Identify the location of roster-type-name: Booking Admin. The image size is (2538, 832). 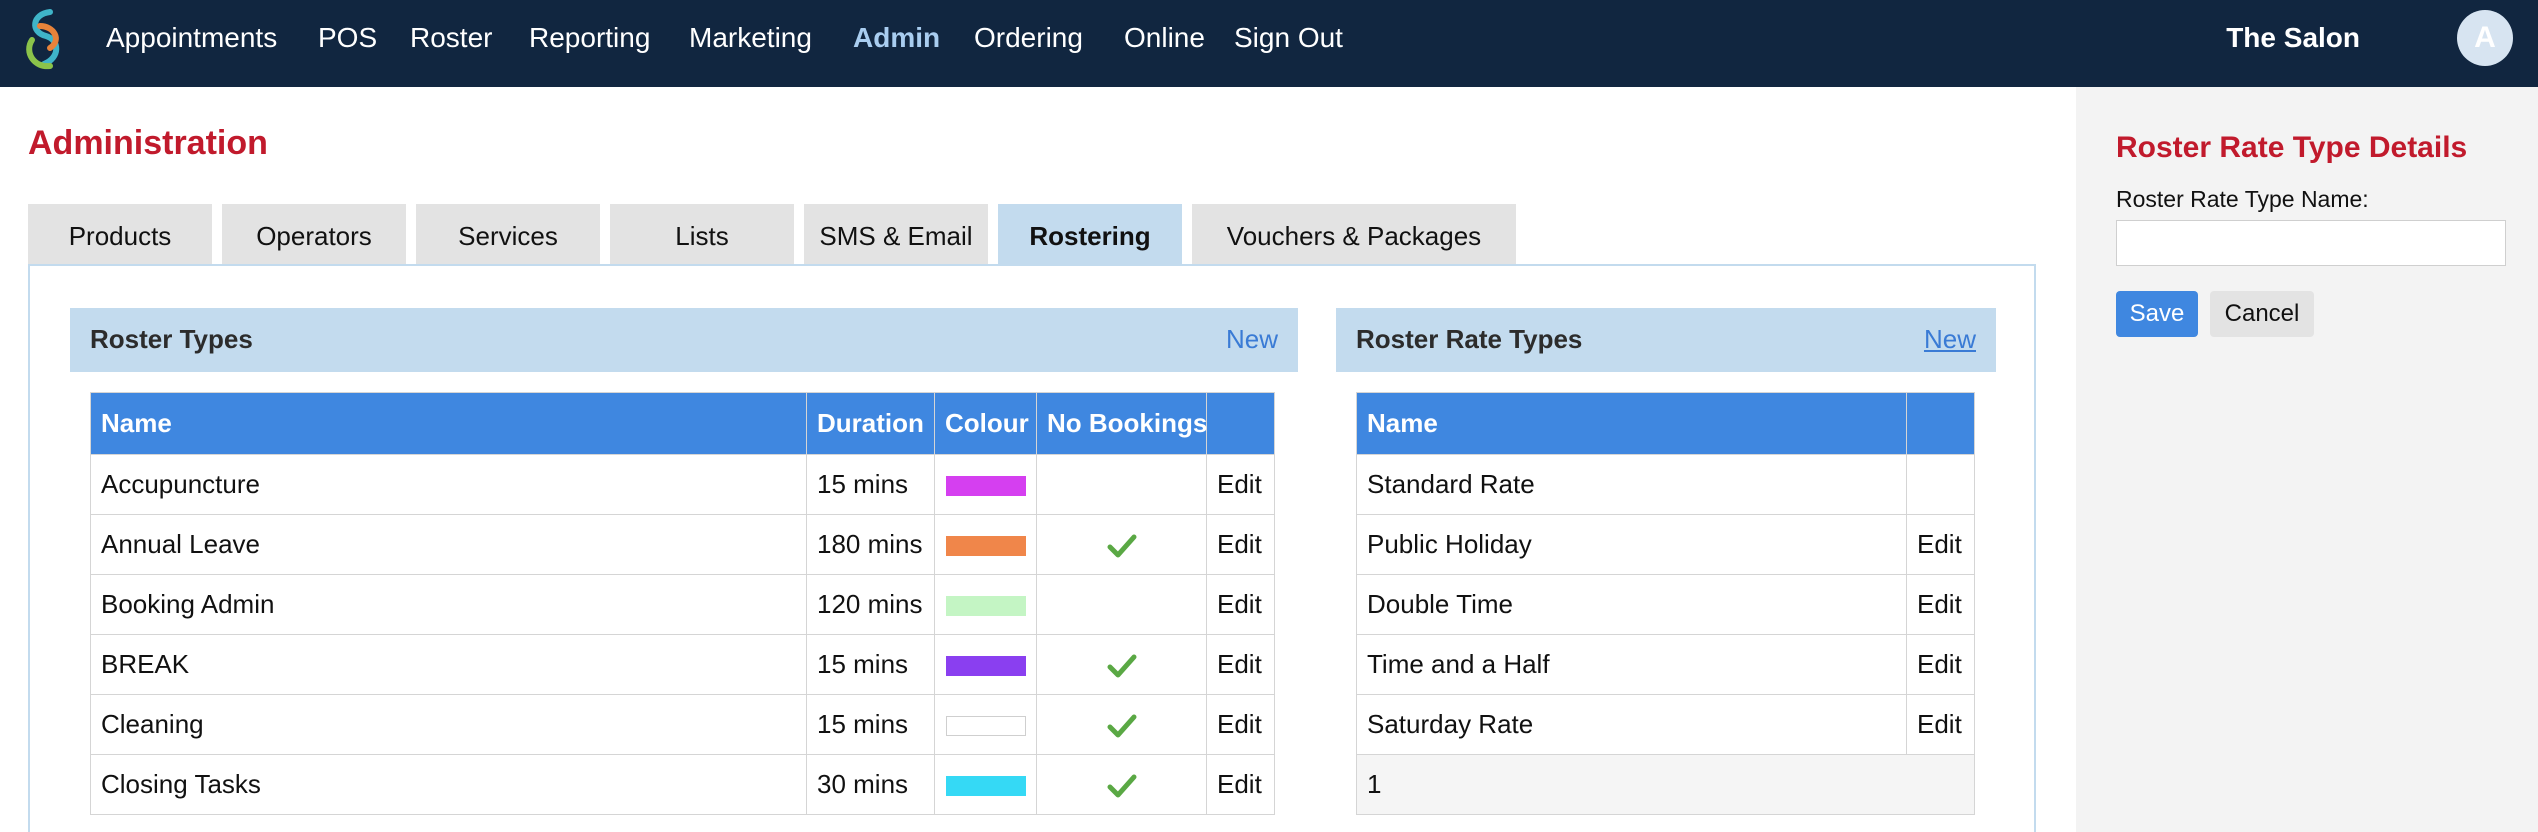
(448, 604).